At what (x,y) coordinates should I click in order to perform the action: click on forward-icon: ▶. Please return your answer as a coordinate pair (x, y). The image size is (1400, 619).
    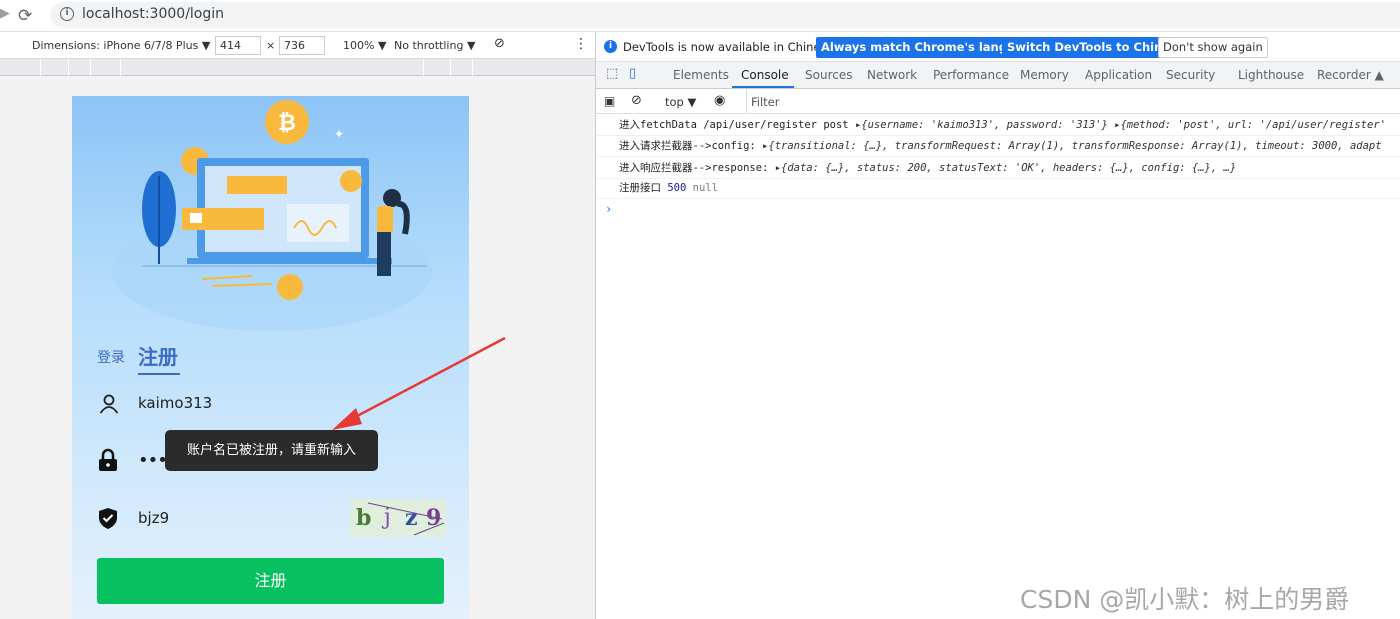
    Looking at the image, I should click on (5, 13).